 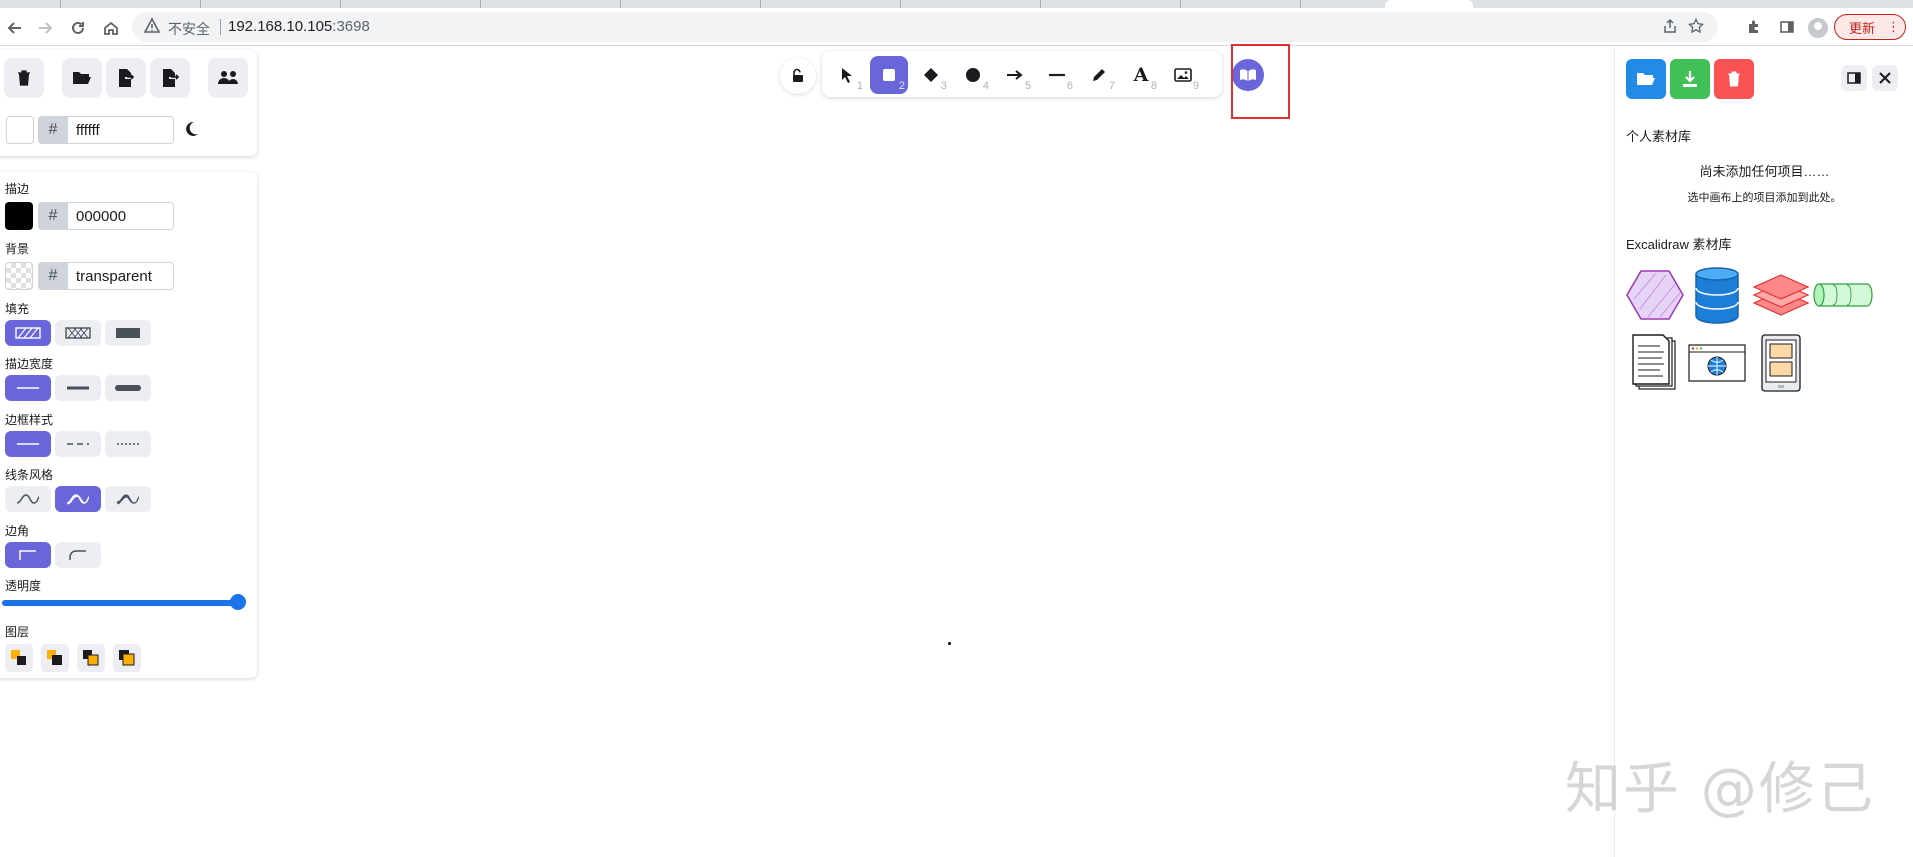 What do you see at coordinates (1690, 79) in the screenshot?
I see `library-export-button` at bounding box center [1690, 79].